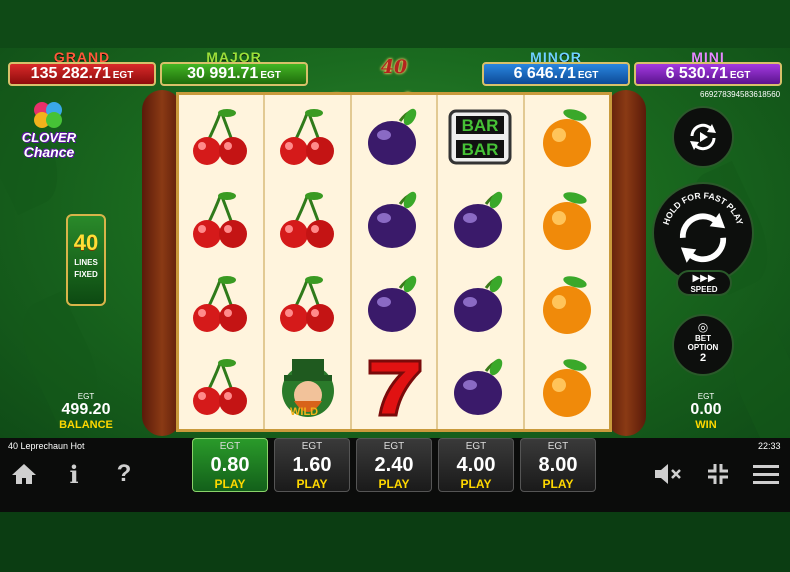 The image size is (790, 572). I want to click on hold-for-fast-play-label: HOLD FOR FAST PLAY, so click(703, 208).